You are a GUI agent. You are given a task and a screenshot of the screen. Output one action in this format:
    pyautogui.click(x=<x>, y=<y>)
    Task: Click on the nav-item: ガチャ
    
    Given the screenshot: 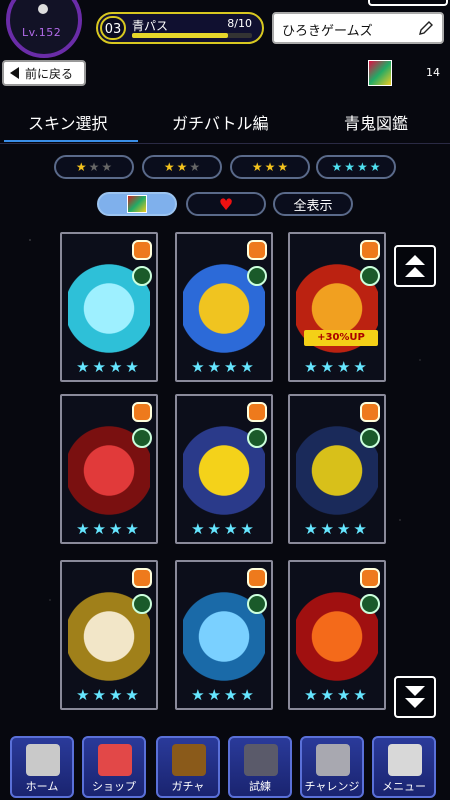 What is the action you would take?
    pyautogui.click(x=188, y=767)
    